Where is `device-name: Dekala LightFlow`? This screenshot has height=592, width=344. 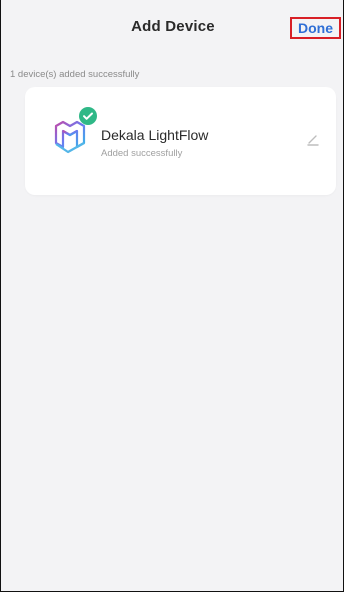 device-name: Dekala LightFlow is located at coordinates (155, 135).